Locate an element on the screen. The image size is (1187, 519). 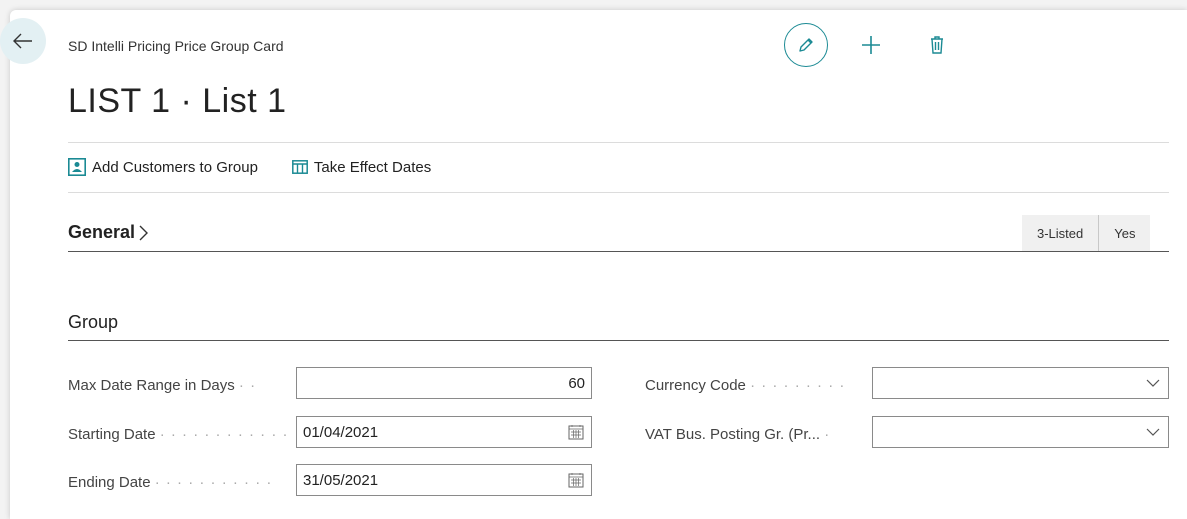
header-actions is located at coordinates (868, 45).